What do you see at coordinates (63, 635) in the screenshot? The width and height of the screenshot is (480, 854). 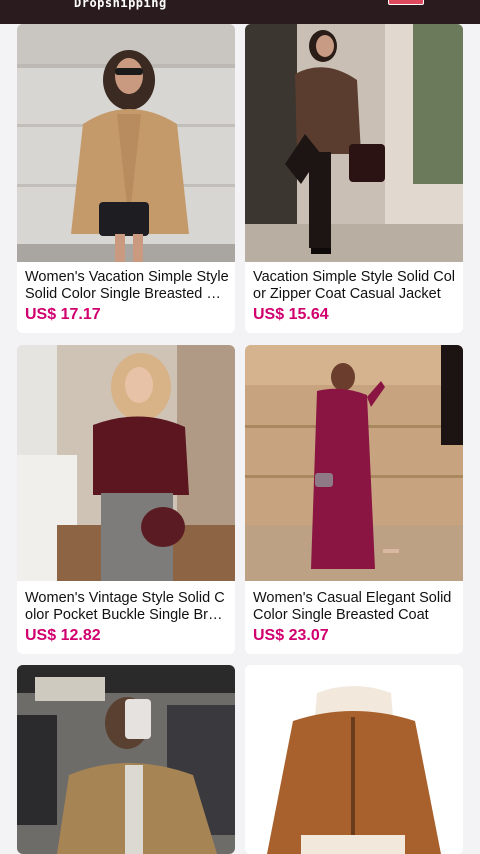 I see `product-price: US$ 12.82` at bounding box center [63, 635].